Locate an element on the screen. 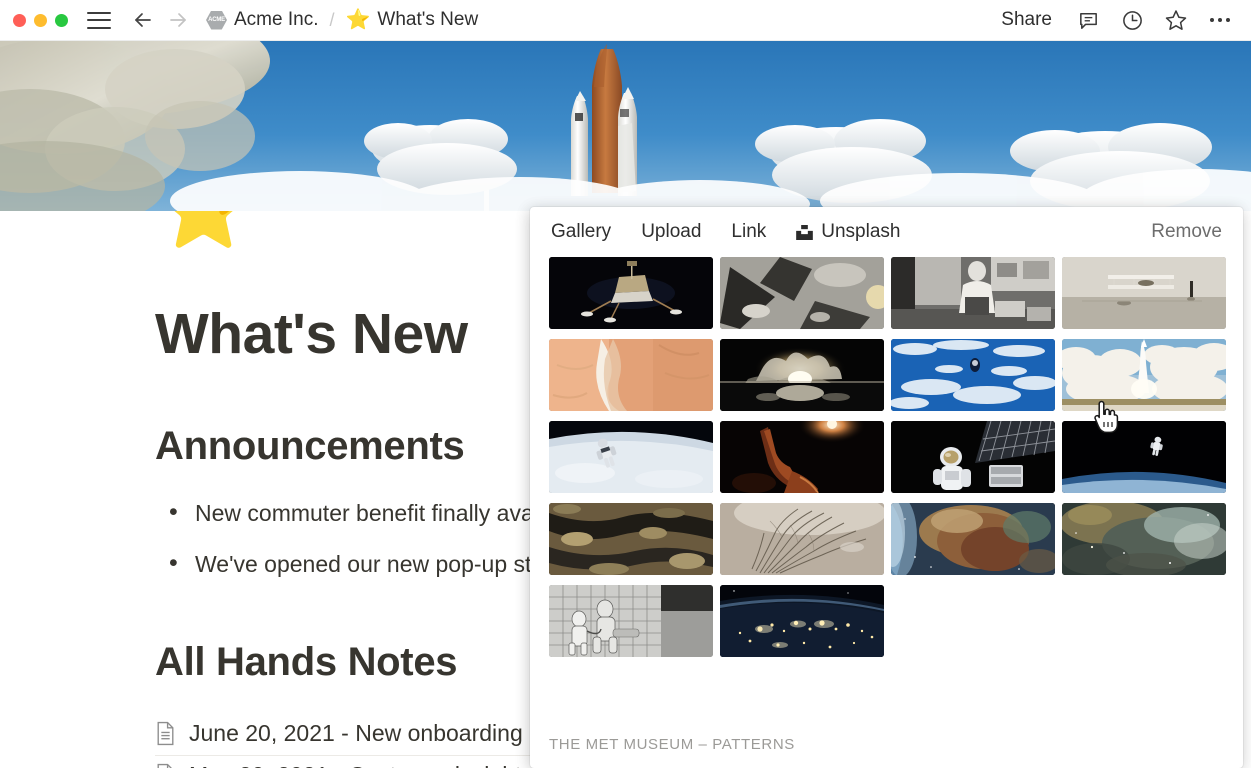 The height and width of the screenshot is (768, 1251). thumbnail-bw-workshop is located at coordinates (973, 293).